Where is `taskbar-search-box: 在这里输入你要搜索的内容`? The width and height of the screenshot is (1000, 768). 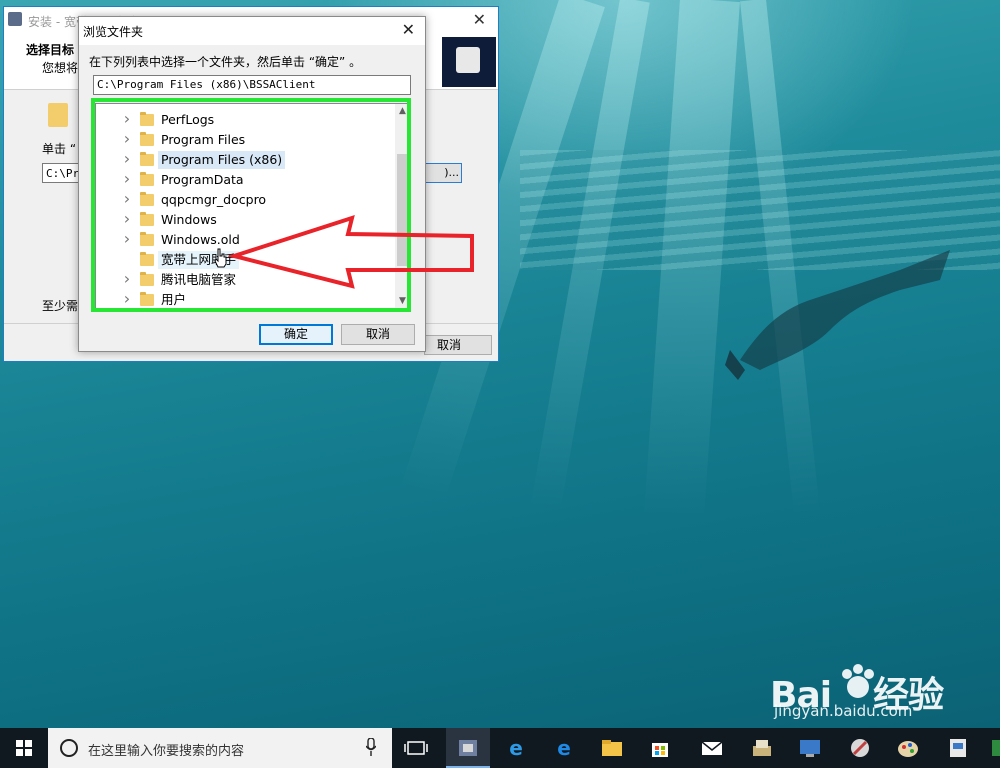 taskbar-search-box: 在这里输入你要搜索的内容 is located at coordinates (220, 748).